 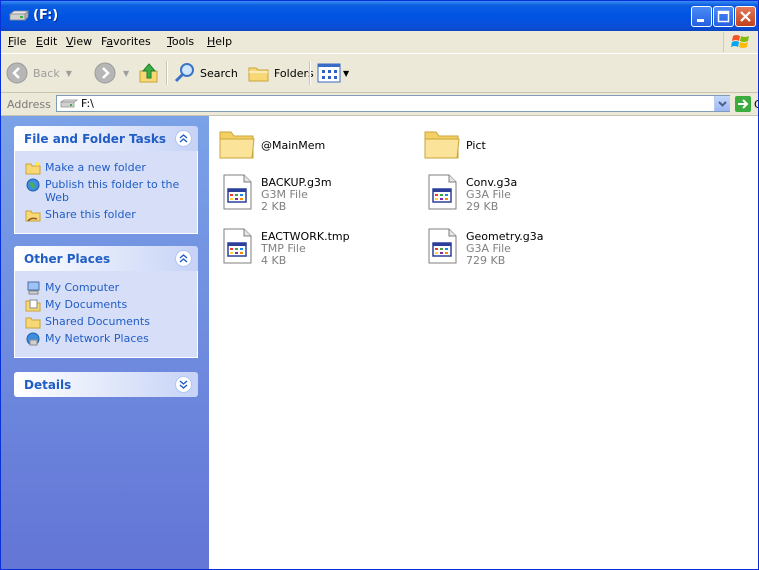 I want to click on place-my-documents: My Documents, so click(x=106, y=305).